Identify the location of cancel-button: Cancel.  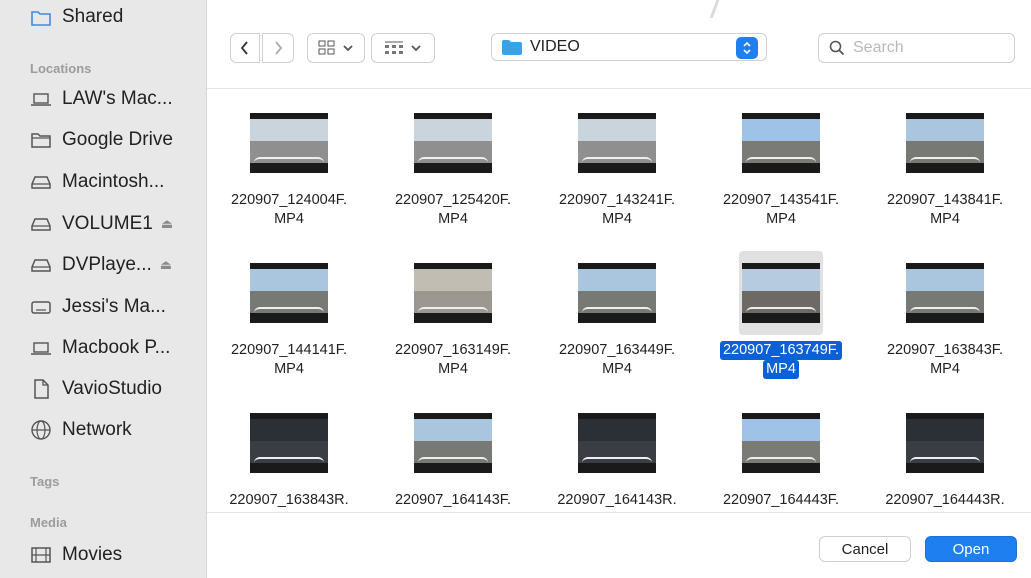
(865, 549).